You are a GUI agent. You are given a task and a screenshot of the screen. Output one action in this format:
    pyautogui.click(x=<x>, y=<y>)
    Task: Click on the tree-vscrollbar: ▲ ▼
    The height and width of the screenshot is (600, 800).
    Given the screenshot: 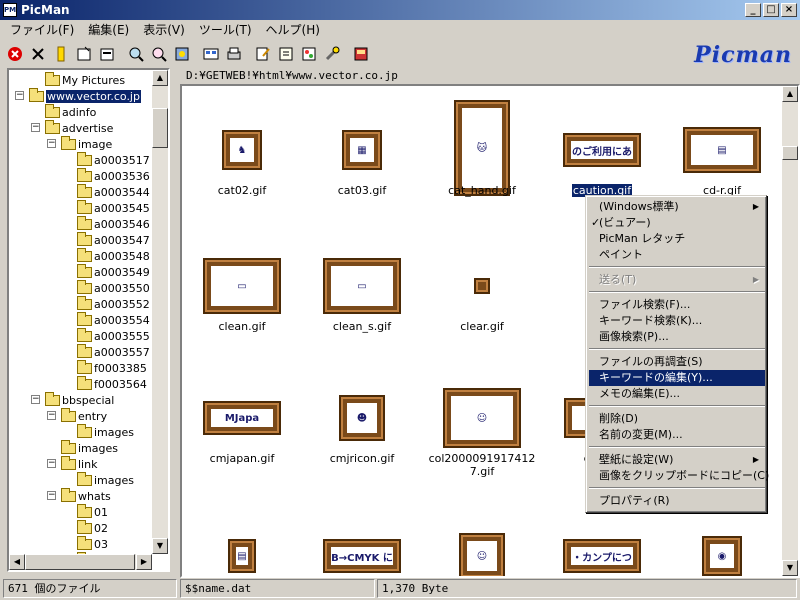 What is the action you would take?
    pyautogui.click(x=160, y=312)
    